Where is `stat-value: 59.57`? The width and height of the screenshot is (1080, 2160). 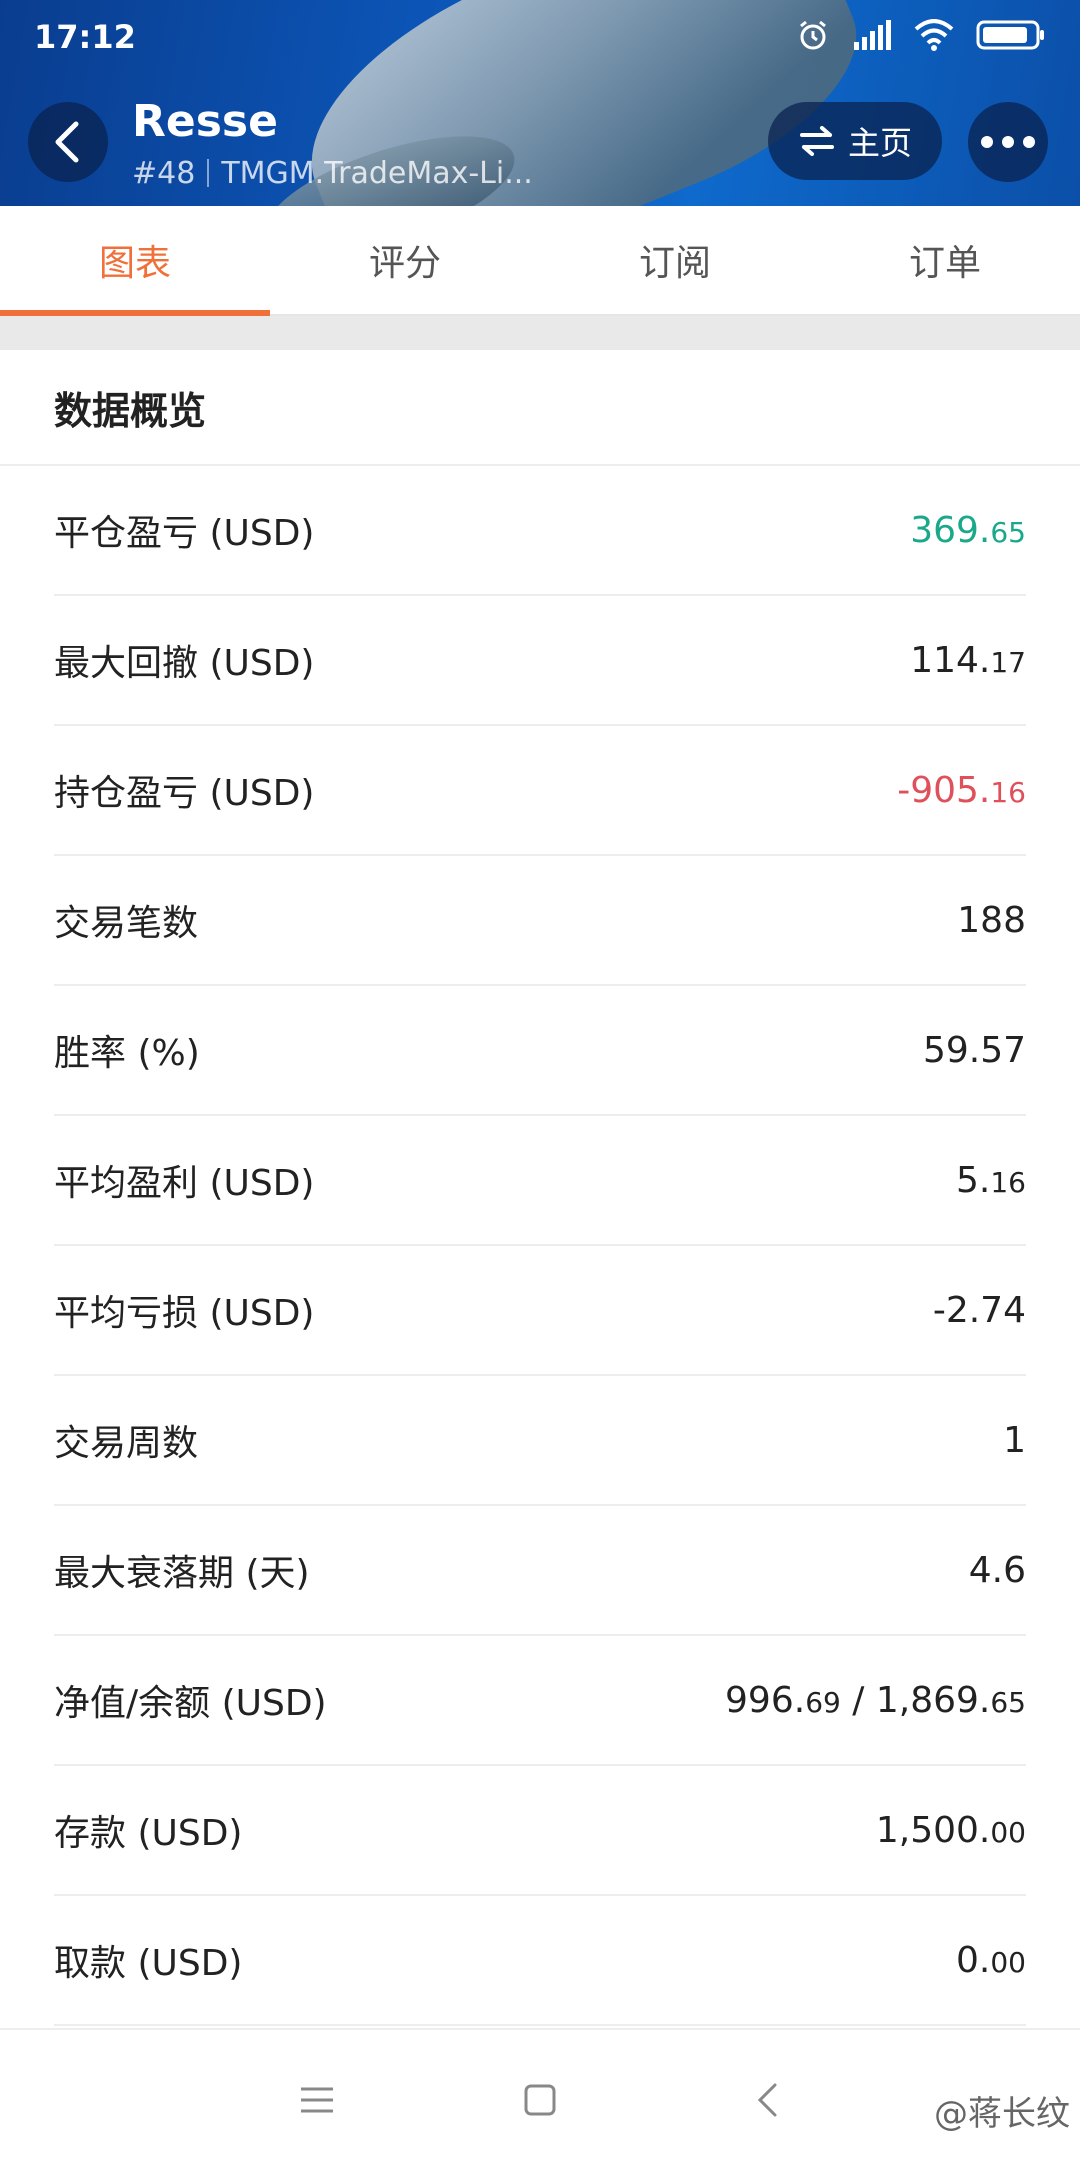 stat-value: 59.57 is located at coordinates (974, 1050).